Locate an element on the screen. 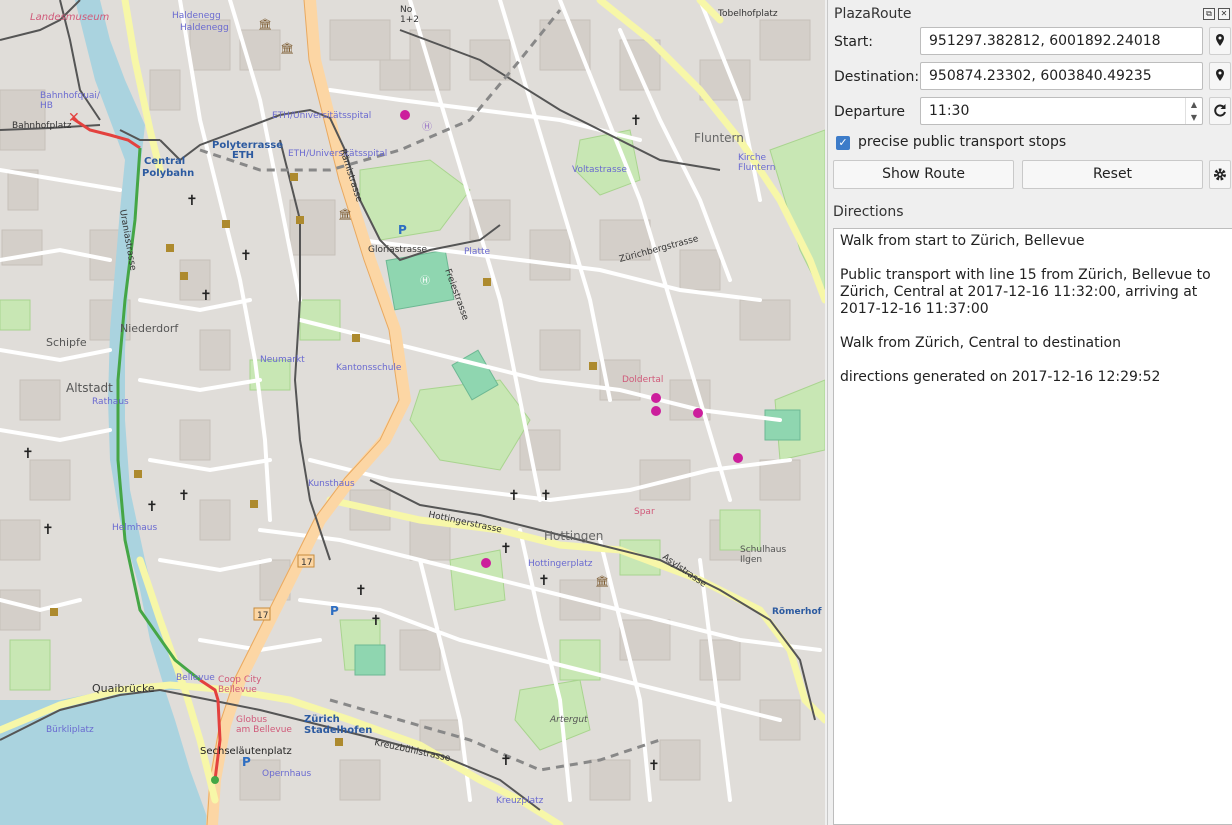 The height and width of the screenshot is (825, 1232). map-label: Helmhaus is located at coordinates (134, 528).